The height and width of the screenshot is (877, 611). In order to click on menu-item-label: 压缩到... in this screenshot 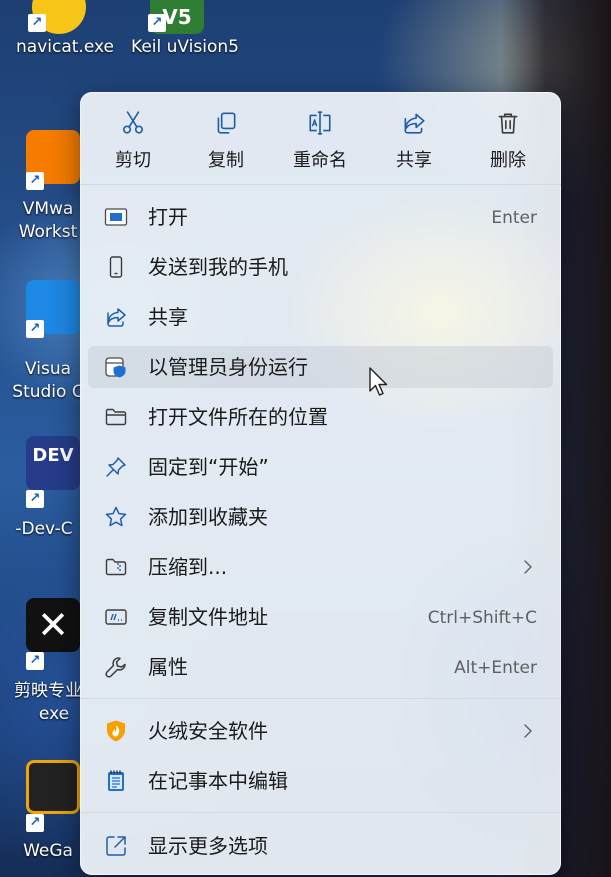, I will do `click(188, 567)`.